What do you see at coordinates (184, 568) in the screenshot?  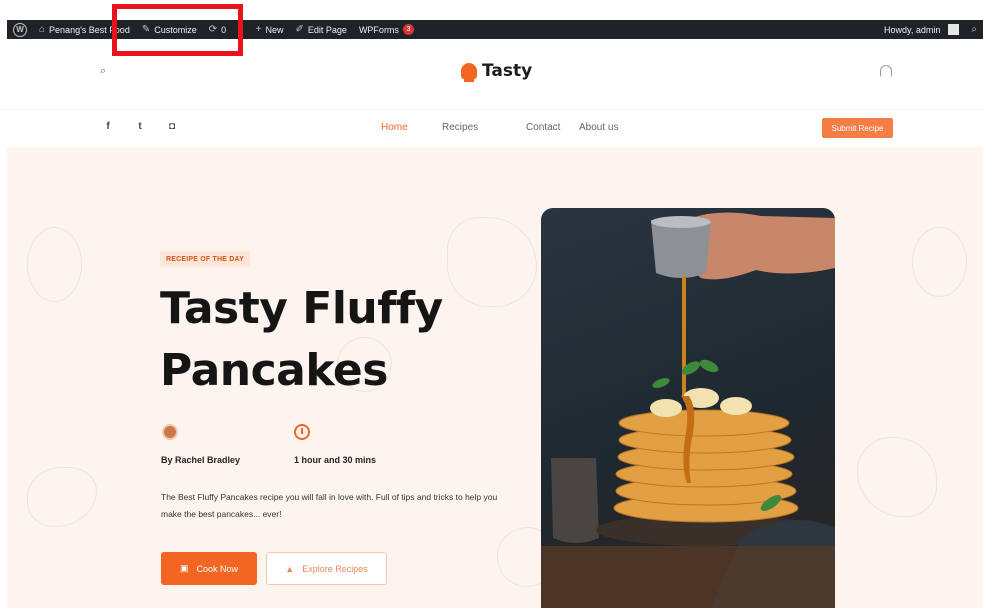 I see `chef-icon: ▣` at bounding box center [184, 568].